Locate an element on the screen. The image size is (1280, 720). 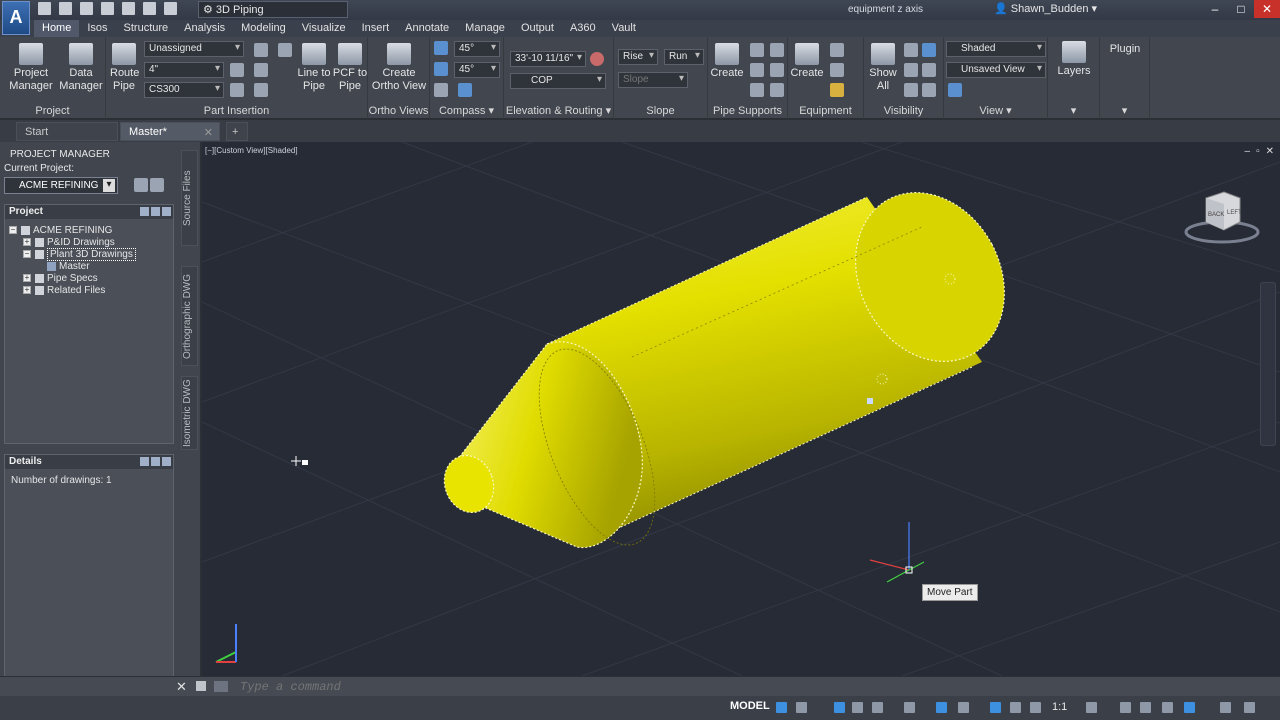
tree-item-master: Master is located at coordinates (68, 266).